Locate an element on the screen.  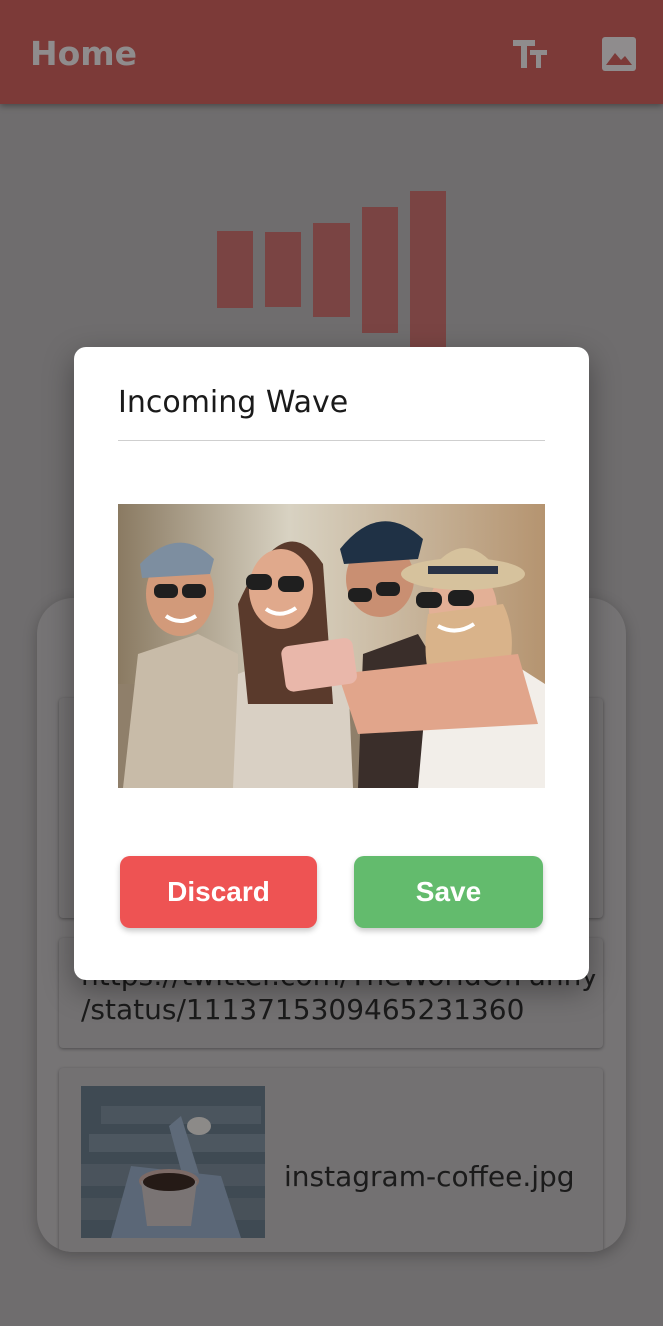
dialog-title: Incoming Wave is located at coordinates (233, 402).